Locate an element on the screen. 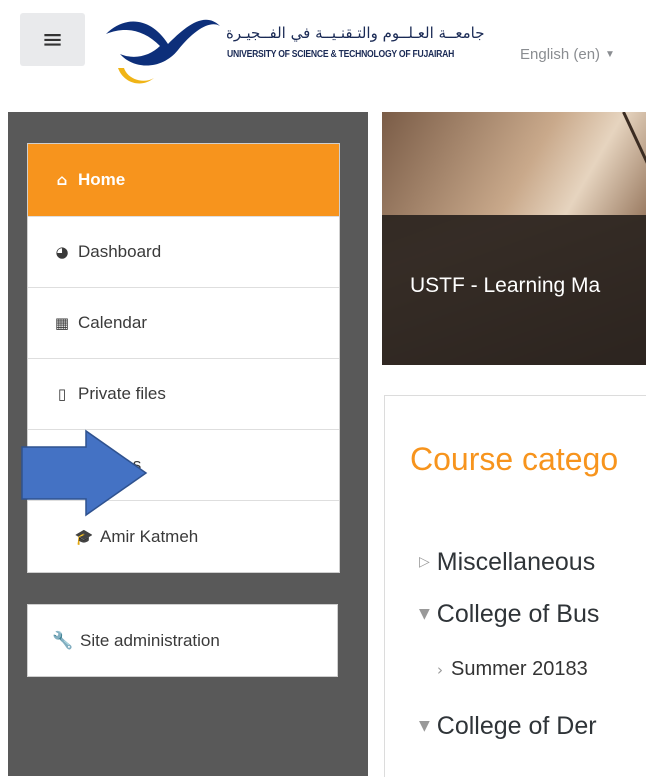  language-selector: English (en) ▼ is located at coordinates (567, 54).